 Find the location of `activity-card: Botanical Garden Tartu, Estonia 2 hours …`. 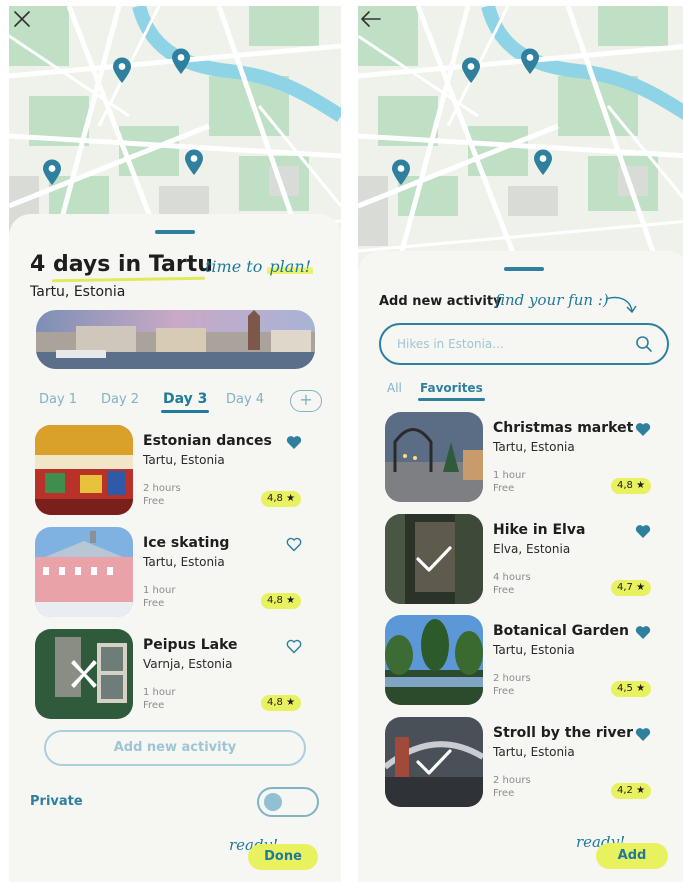

activity-card: Botanical Garden Tartu, Estonia 2 hours … is located at coordinates (525, 661).